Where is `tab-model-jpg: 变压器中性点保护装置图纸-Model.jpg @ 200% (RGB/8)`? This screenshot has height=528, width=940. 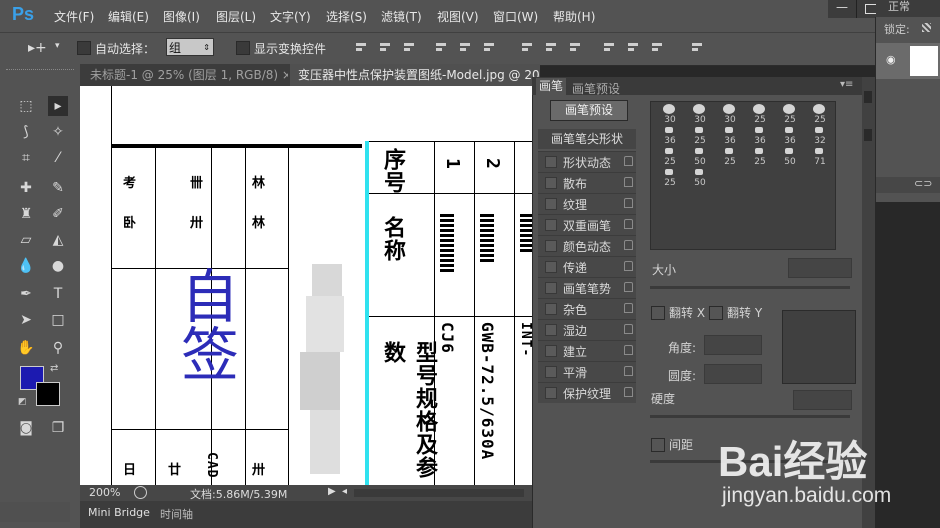
tab-model-jpg: 变压器中性点保护装置图纸-Model.jpg @ 200% (RGB/8) is located at coordinates (415, 75).